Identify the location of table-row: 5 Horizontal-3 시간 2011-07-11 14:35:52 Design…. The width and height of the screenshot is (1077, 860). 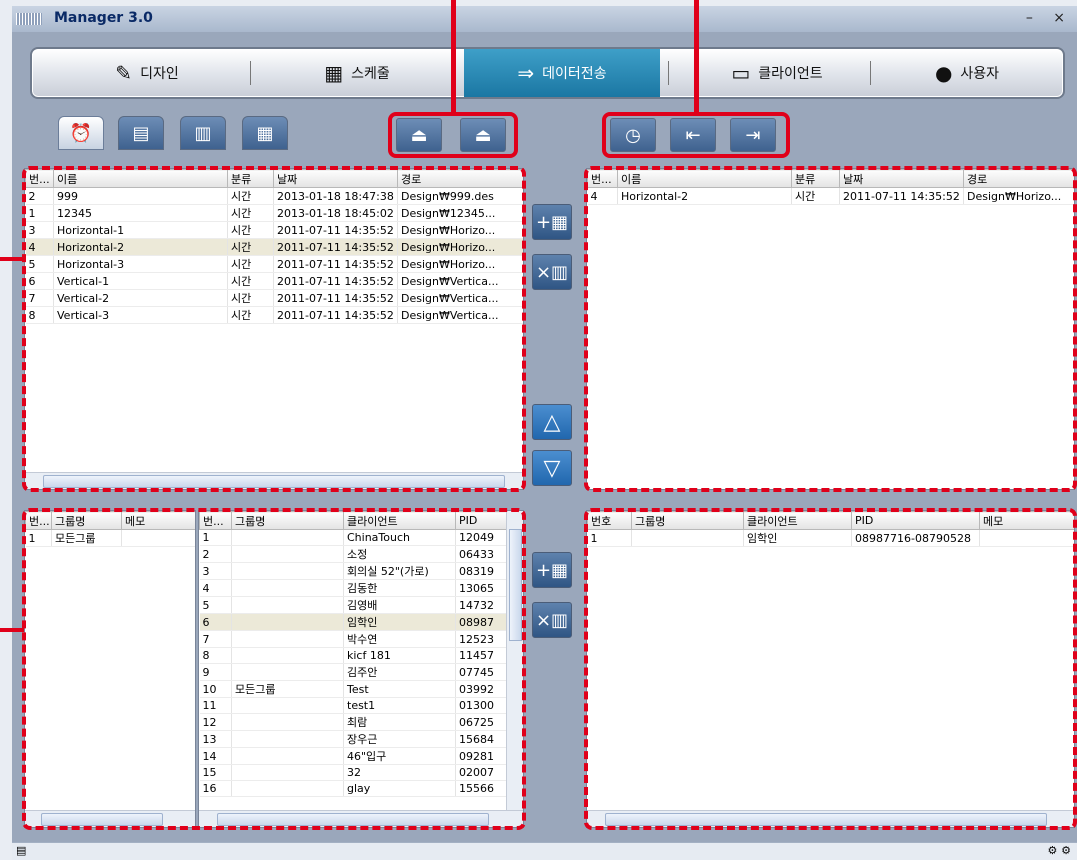
(274, 264).